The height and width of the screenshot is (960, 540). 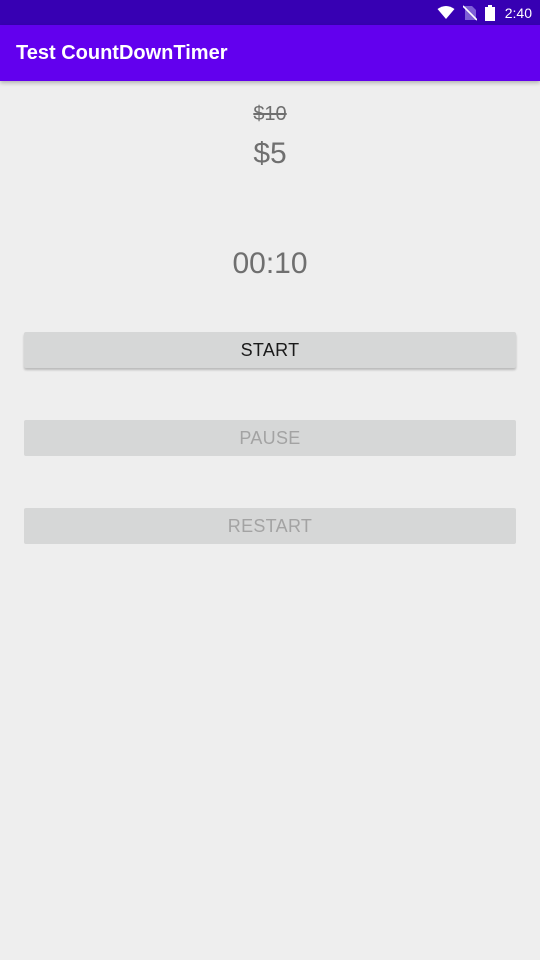 What do you see at coordinates (122, 52) in the screenshot?
I see `app-title: Test CountDownTimer` at bounding box center [122, 52].